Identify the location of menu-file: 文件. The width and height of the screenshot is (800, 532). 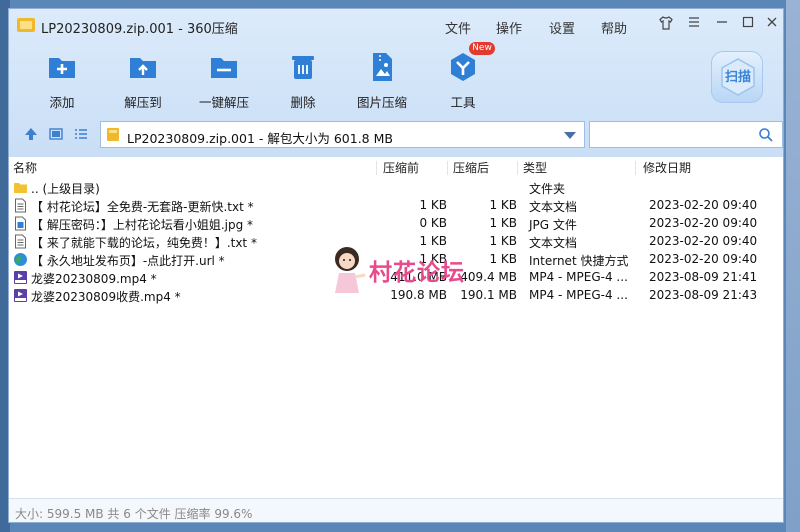
(458, 27).